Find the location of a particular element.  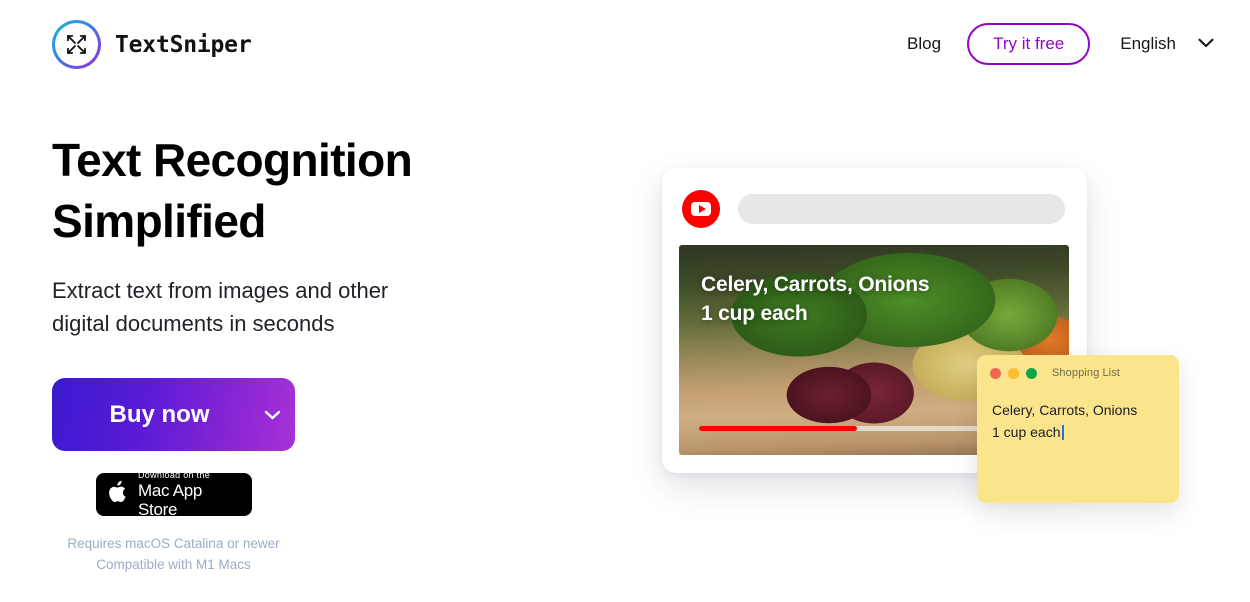

app-store-text: Download on the Mac App Store is located at coordinates (188, 494).